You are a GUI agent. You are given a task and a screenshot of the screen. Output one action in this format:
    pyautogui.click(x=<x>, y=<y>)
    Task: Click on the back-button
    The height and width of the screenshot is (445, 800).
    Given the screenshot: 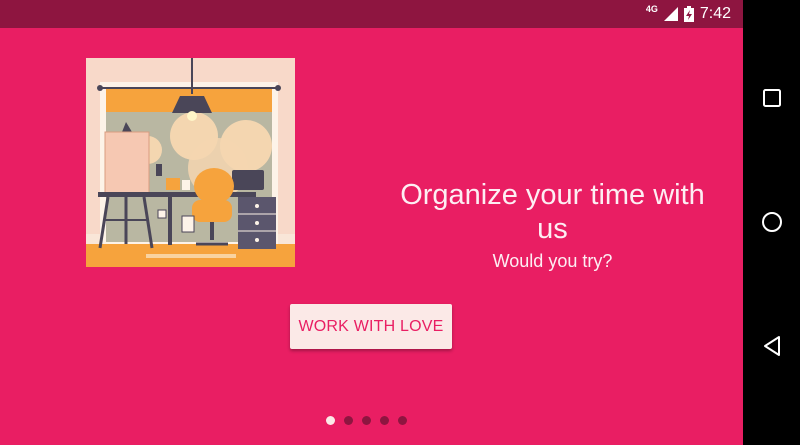 What is the action you would take?
    pyautogui.click(x=771, y=346)
    